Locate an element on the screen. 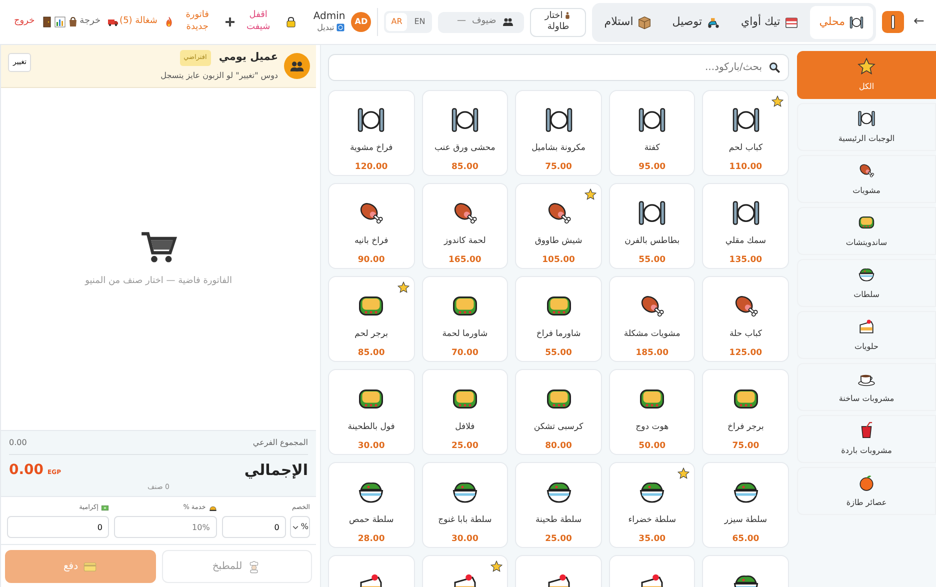 The height and width of the screenshot is (587, 936). star-icon is located at coordinates (866, 66).